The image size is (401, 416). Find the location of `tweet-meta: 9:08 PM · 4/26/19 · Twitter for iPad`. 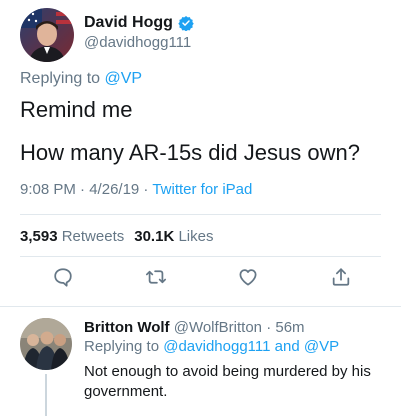

tweet-meta: 9:08 PM · 4/26/19 · Twitter for iPad is located at coordinates (136, 189).